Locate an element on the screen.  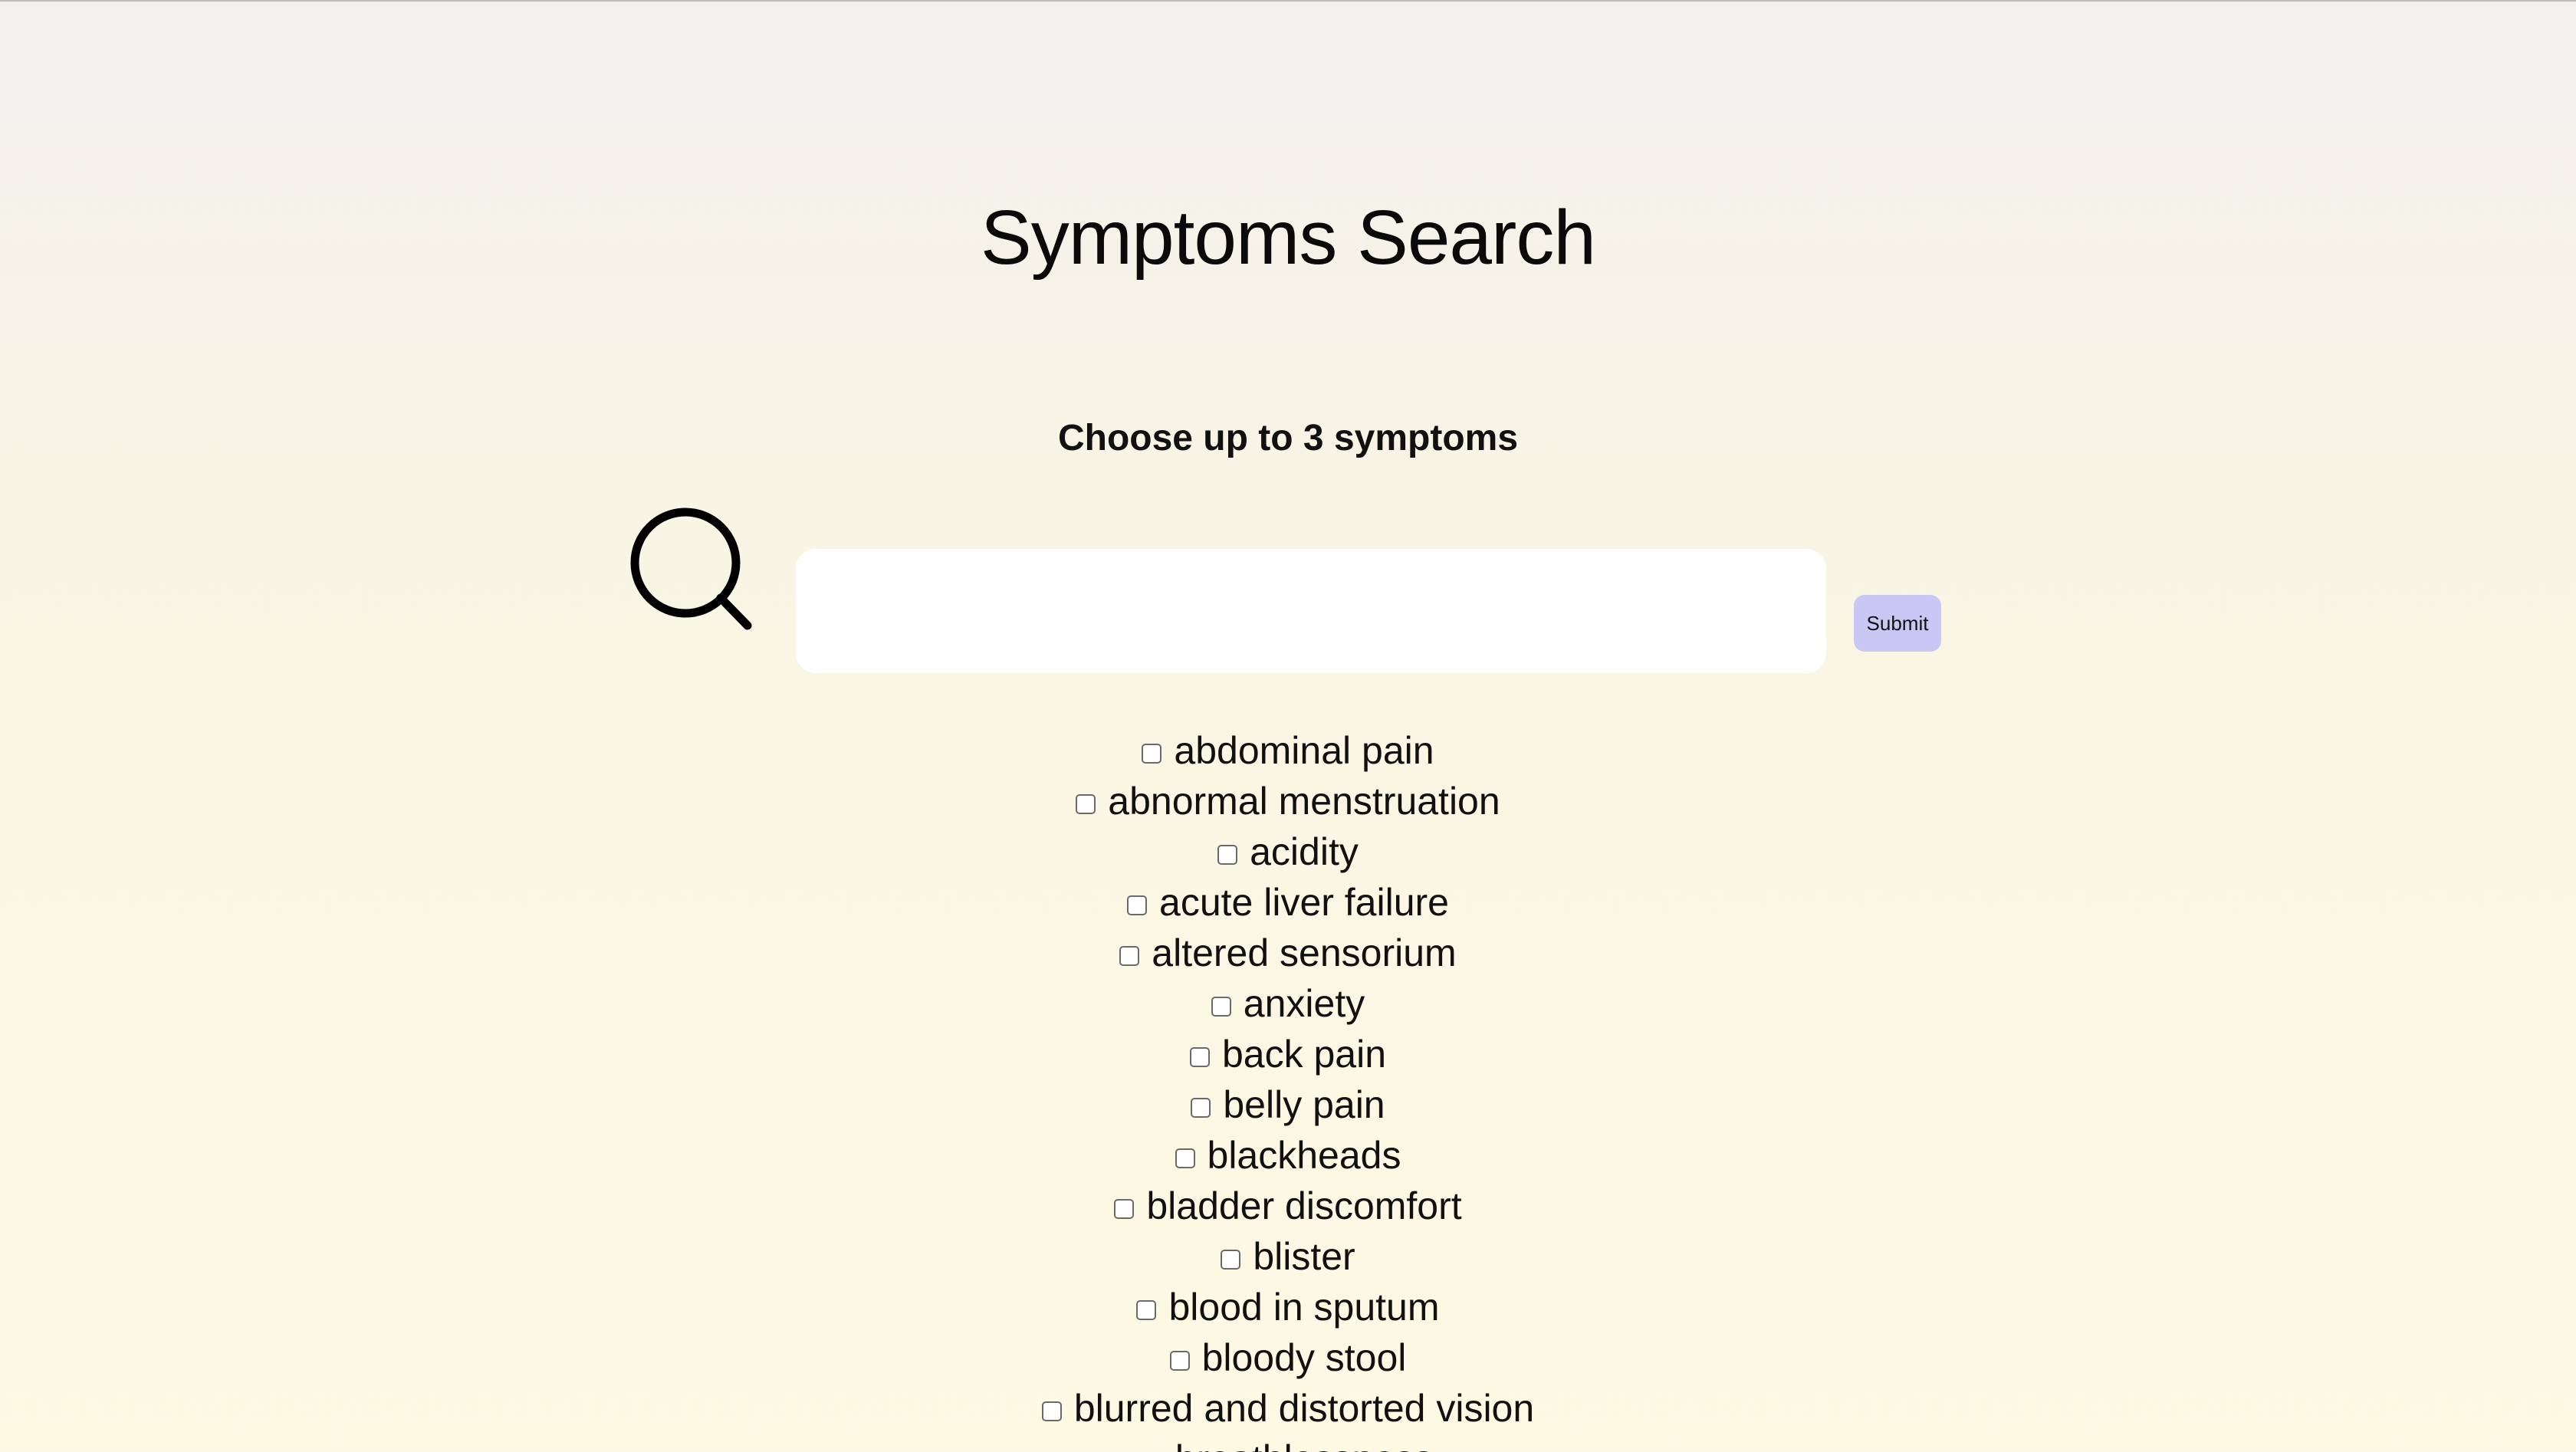
symptom-label: breathlessness is located at coordinates (1304, 1443).